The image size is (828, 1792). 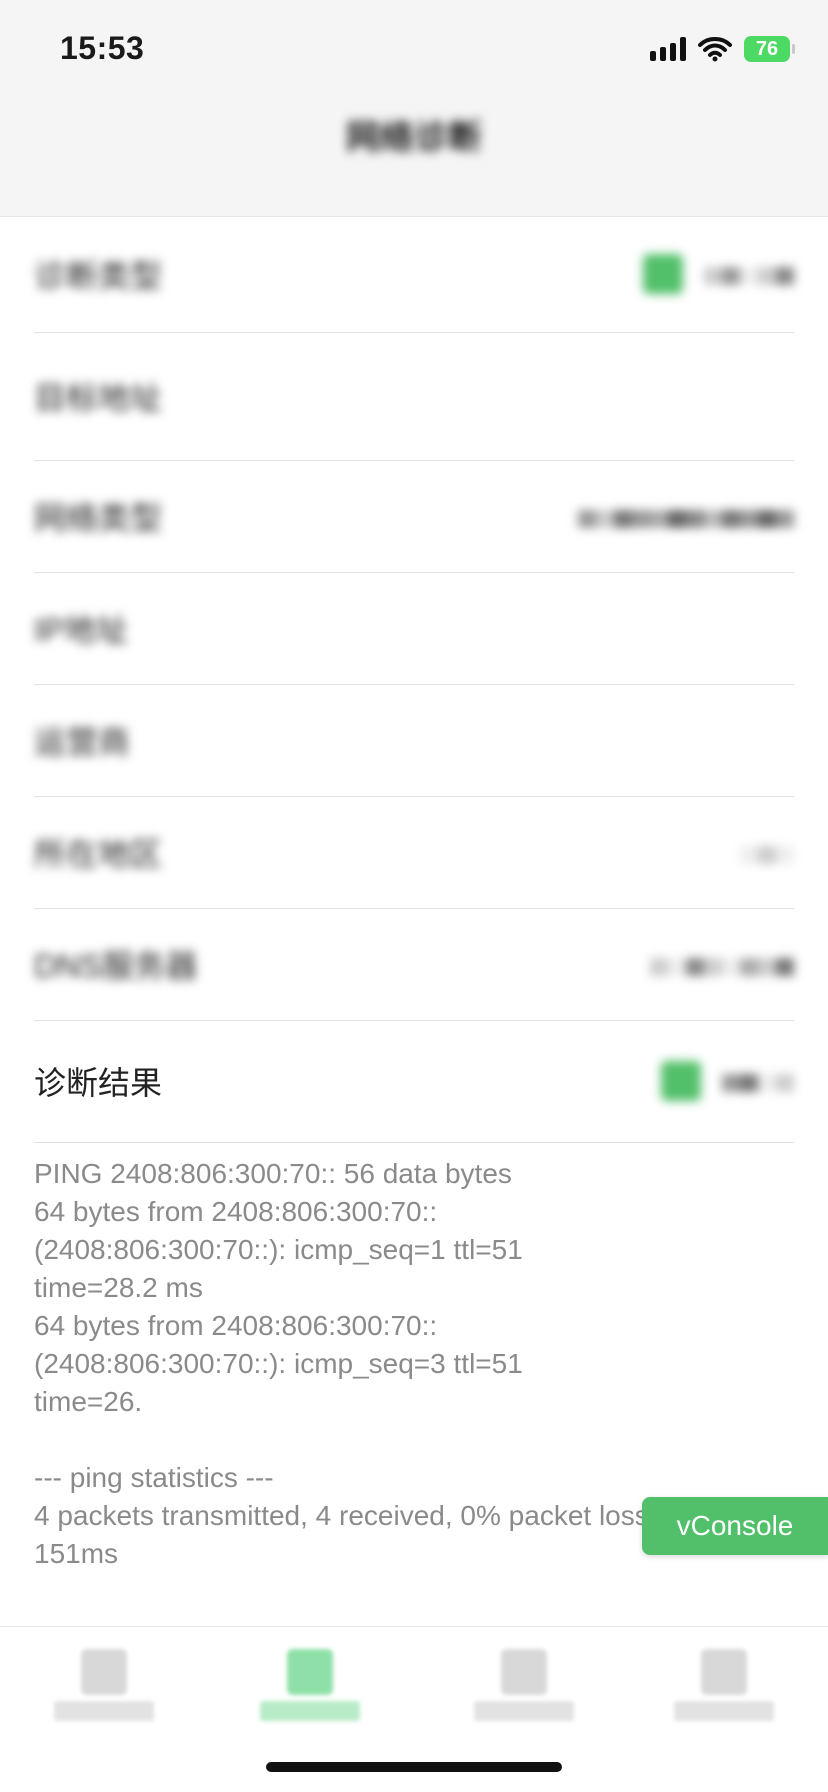 I want to click on tab-2-icon, so click(x=310, y=1672).